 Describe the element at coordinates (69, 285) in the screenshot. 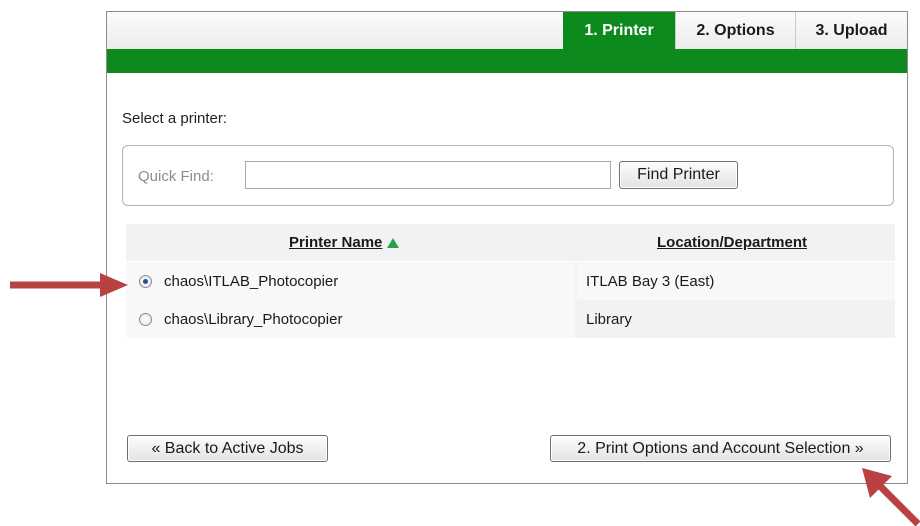

I see `arrow-right-icon` at that location.